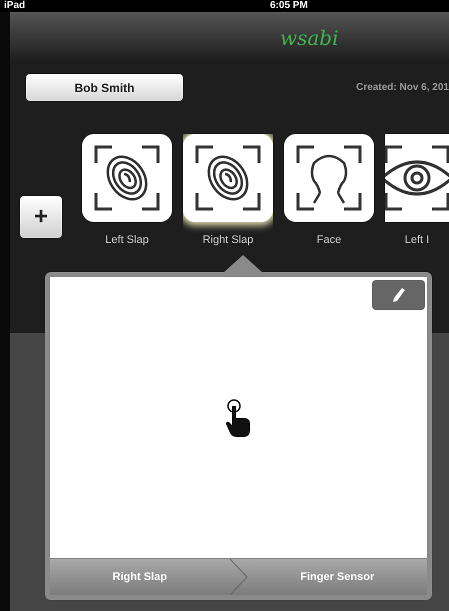 The height and width of the screenshot is (611, 449). Describe the element at coordinates (289, 6) in the screenshot. I see `status-time: 6:05 PM` at that location.